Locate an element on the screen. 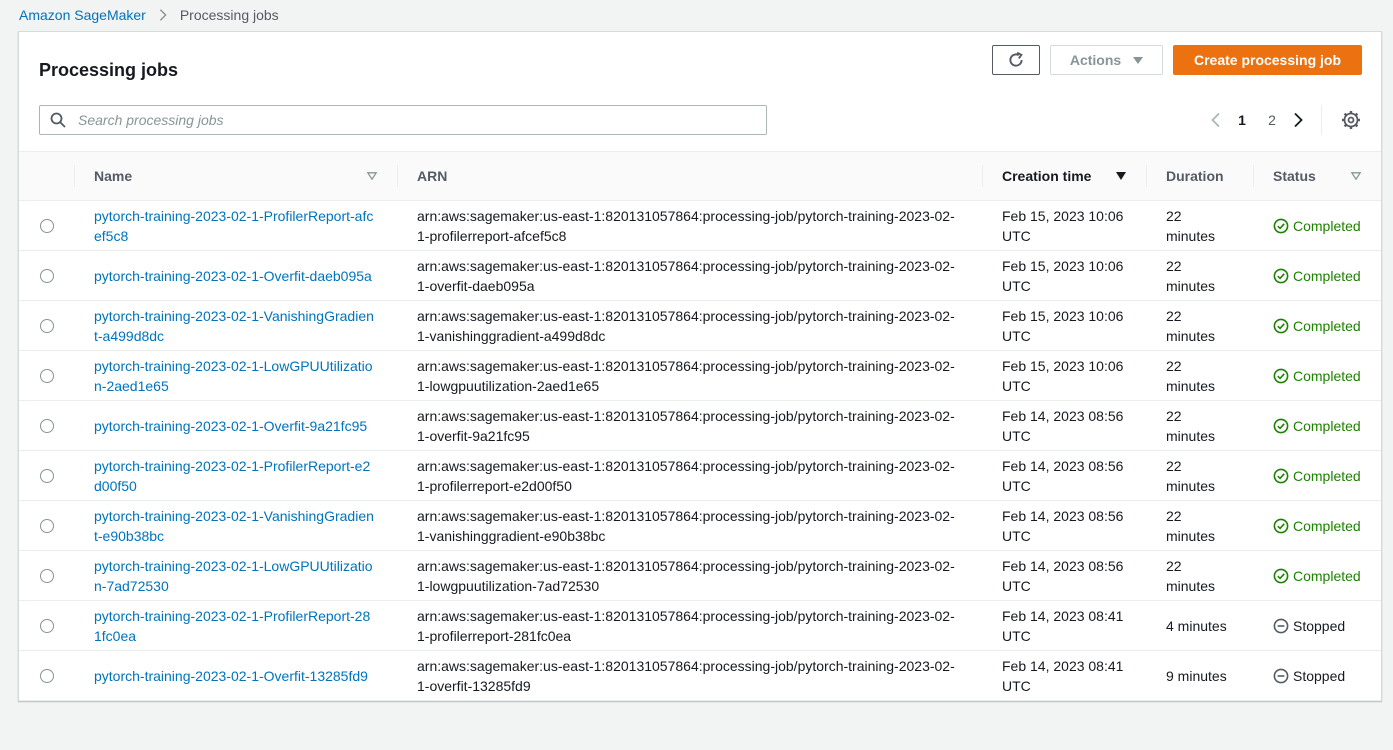  next-page-button is located at coordinates (1298, 120).